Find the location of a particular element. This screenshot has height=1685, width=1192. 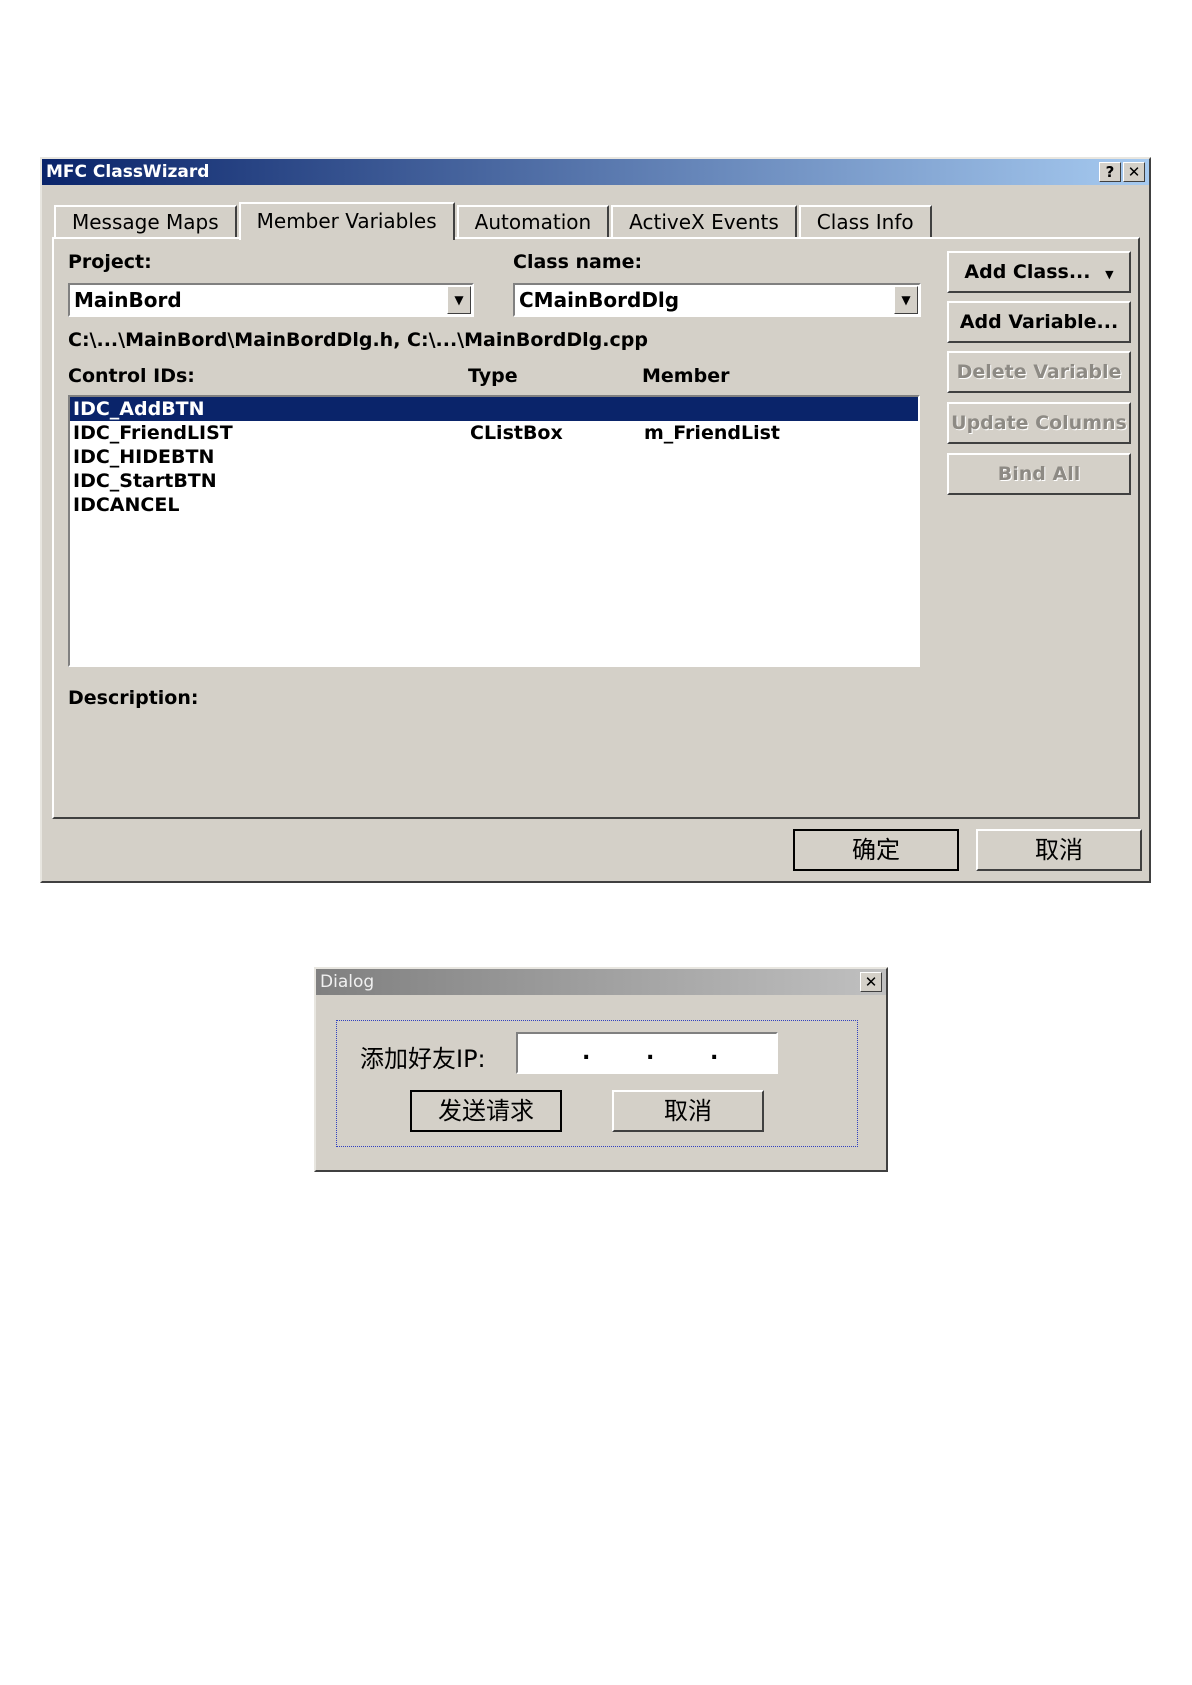

add-class-button: Add Class... ▼ is located at coordinates (1039, 272).